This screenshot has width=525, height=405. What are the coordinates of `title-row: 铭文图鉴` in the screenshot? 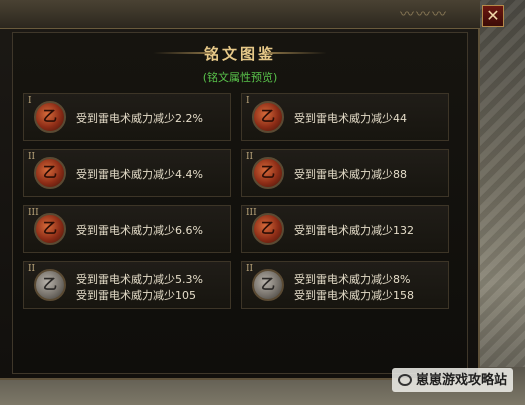 It's located at (240, 53).